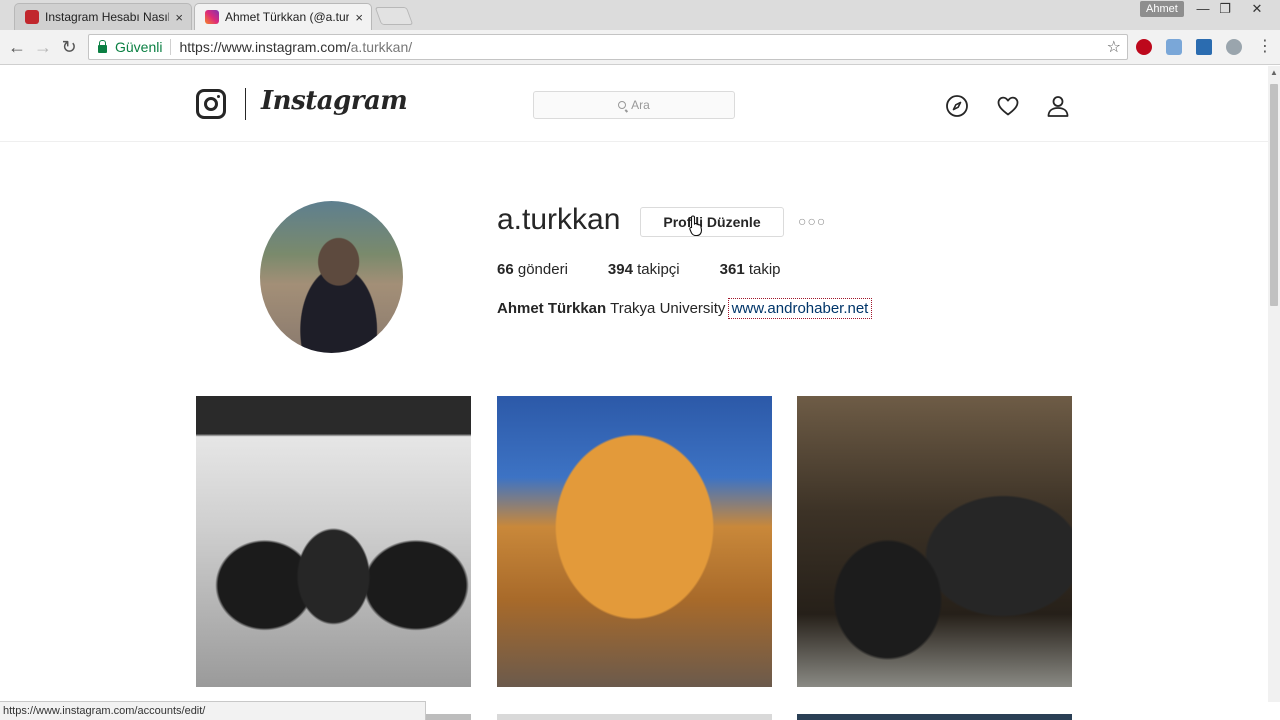  I want to click on following-stat: 361 takip, so click(750, 269).